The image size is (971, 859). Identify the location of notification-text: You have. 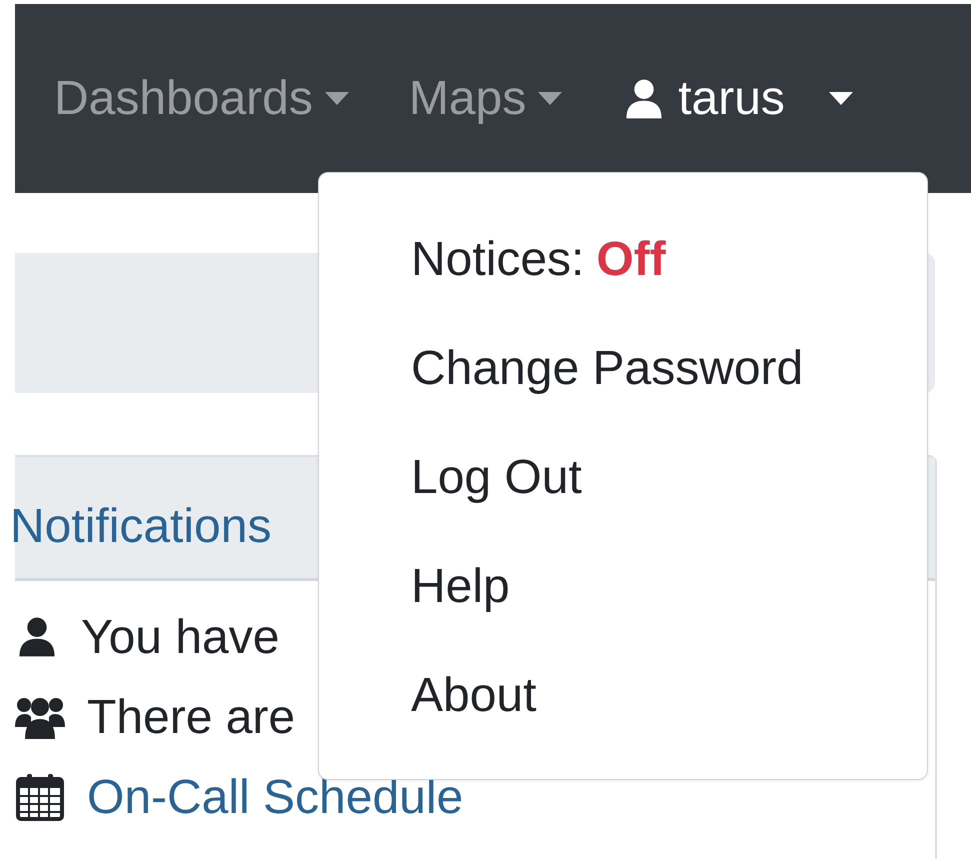
(180, 637).